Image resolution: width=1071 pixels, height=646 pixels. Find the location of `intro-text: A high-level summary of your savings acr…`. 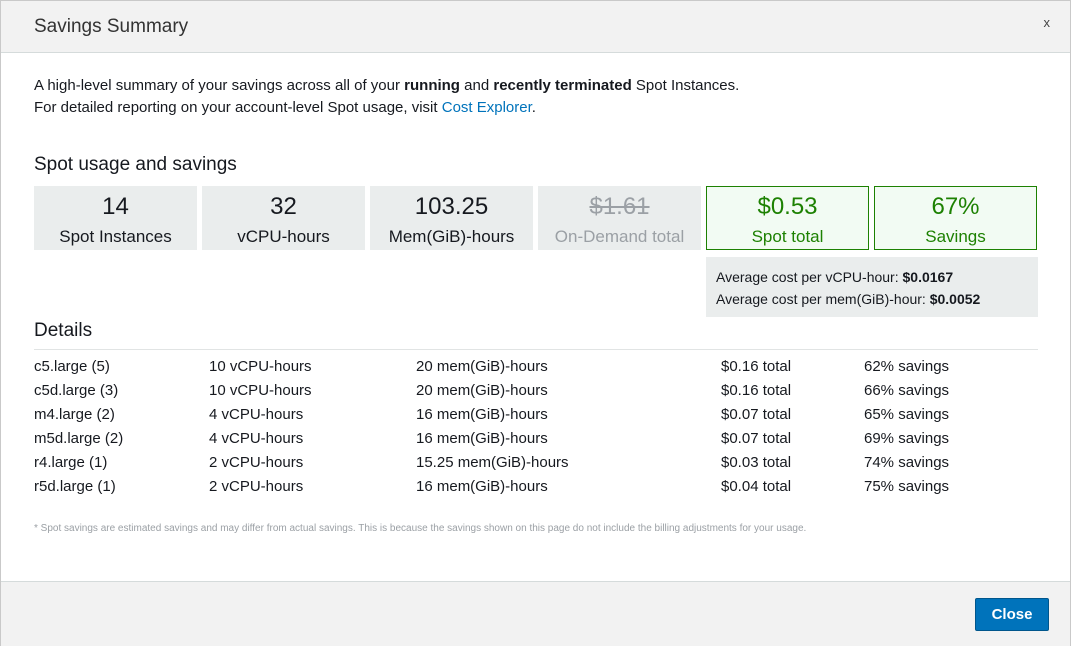

intro-text: A high-level summary of your savings acr… is located at coordinates (386, 97).